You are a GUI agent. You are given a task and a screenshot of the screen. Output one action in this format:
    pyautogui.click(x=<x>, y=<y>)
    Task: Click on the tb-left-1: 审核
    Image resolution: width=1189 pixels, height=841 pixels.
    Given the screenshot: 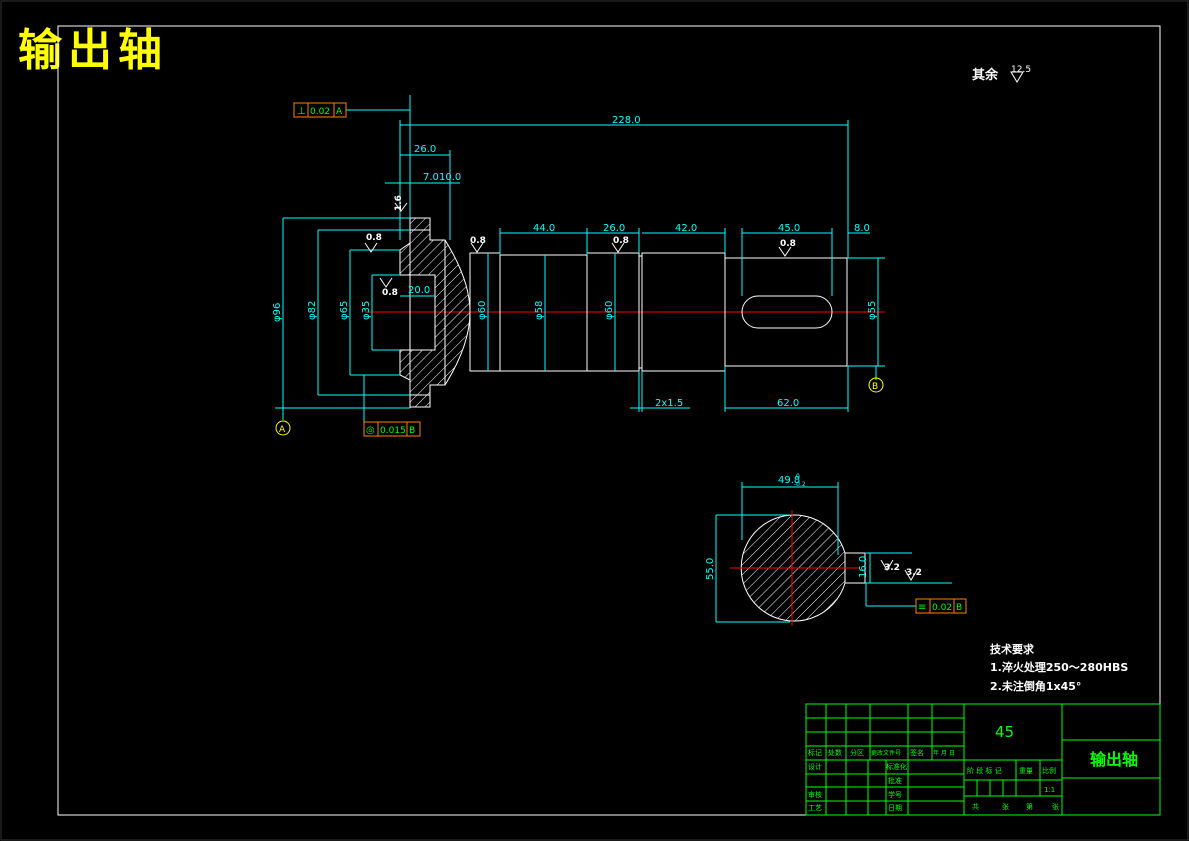 What is the action you would take?
    pyautogui.click(x=815, y=794)
    